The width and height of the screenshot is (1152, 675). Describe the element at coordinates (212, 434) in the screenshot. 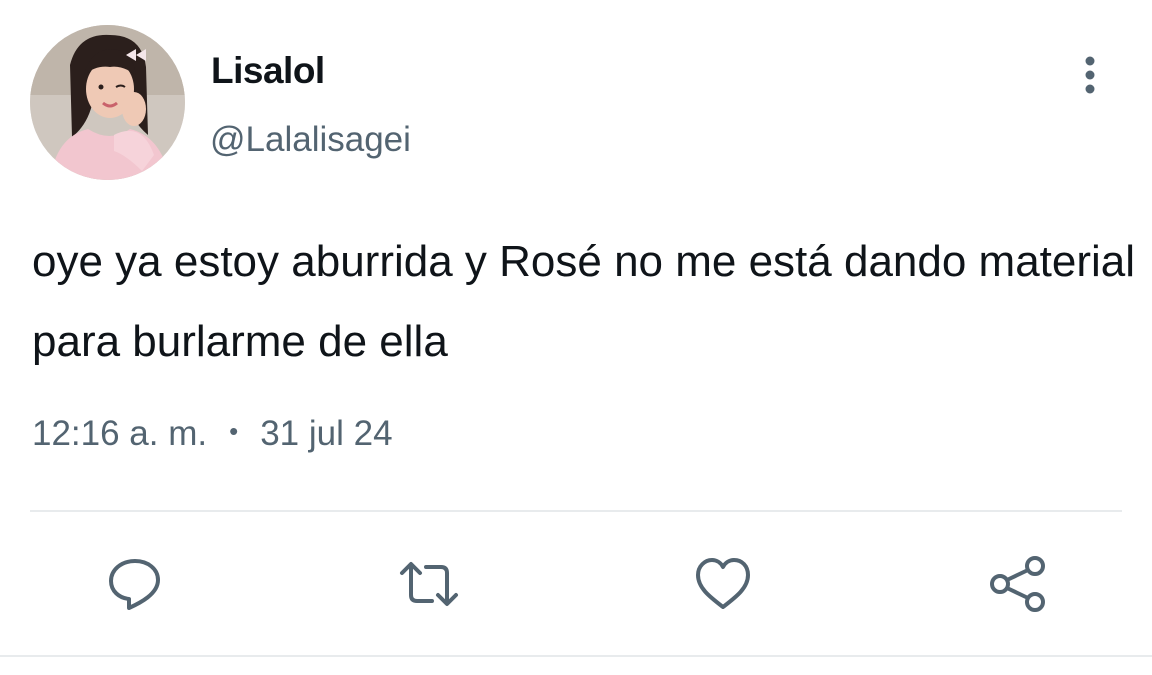

I see `tweet-meta: 12:16 a. m. • 31 jul 24` at that location.